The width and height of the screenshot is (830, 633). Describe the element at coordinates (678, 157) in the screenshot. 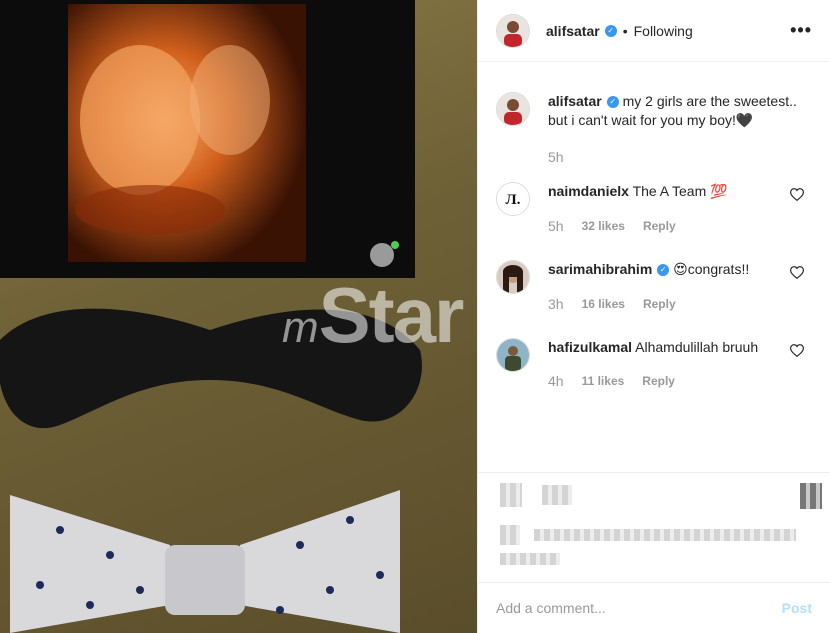

I see `caption-meta: 5h` at that location.